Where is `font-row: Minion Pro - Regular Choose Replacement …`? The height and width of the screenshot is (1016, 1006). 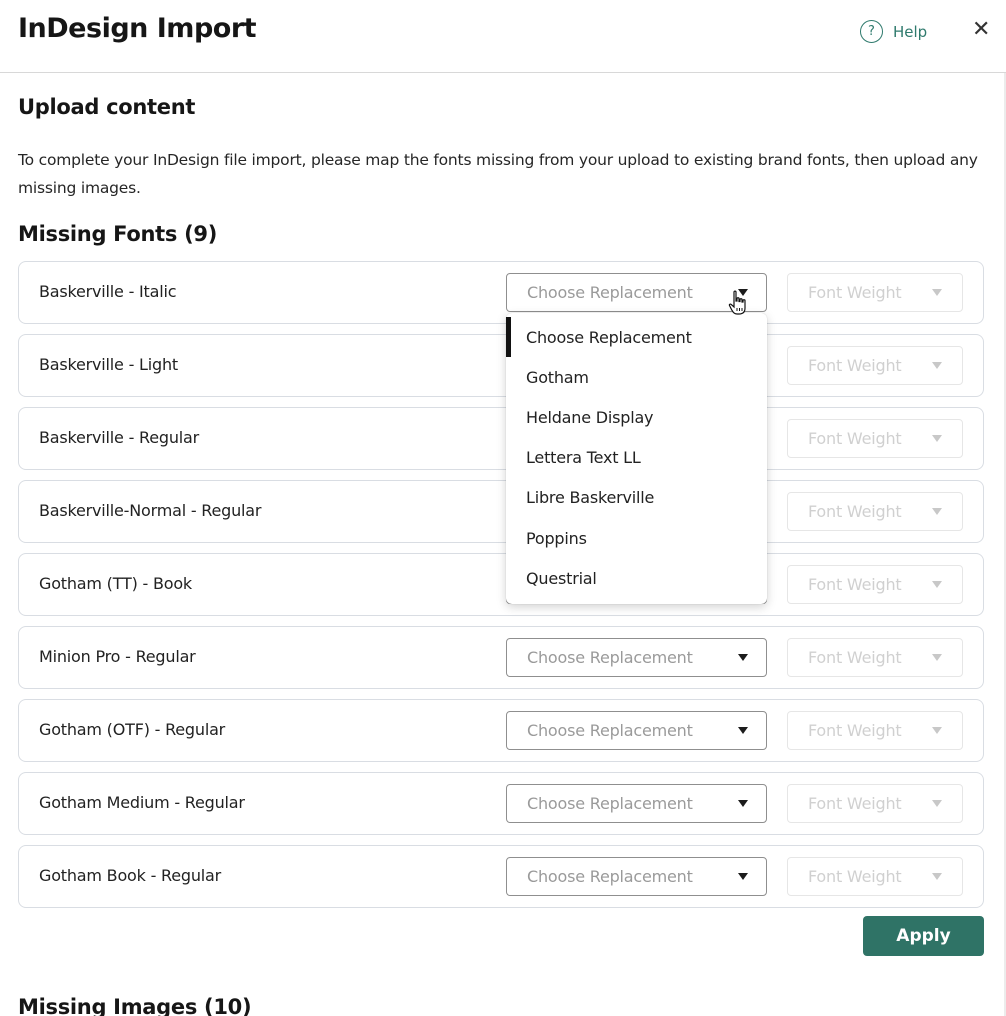 font-row: Minion Pro - Regular Choose Replacement … is located at coordinates (501, 657).